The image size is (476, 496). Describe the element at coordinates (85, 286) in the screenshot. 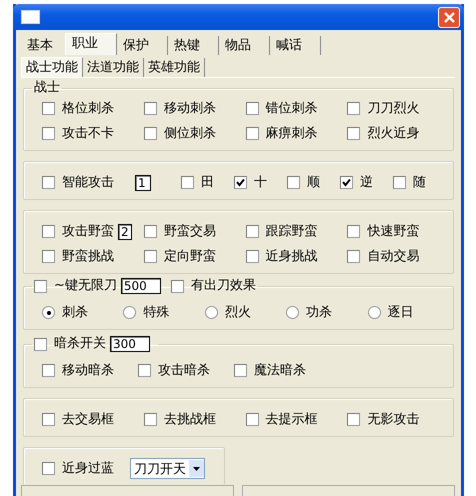

I see `checkbox-label: ~键无限刀` at that location.